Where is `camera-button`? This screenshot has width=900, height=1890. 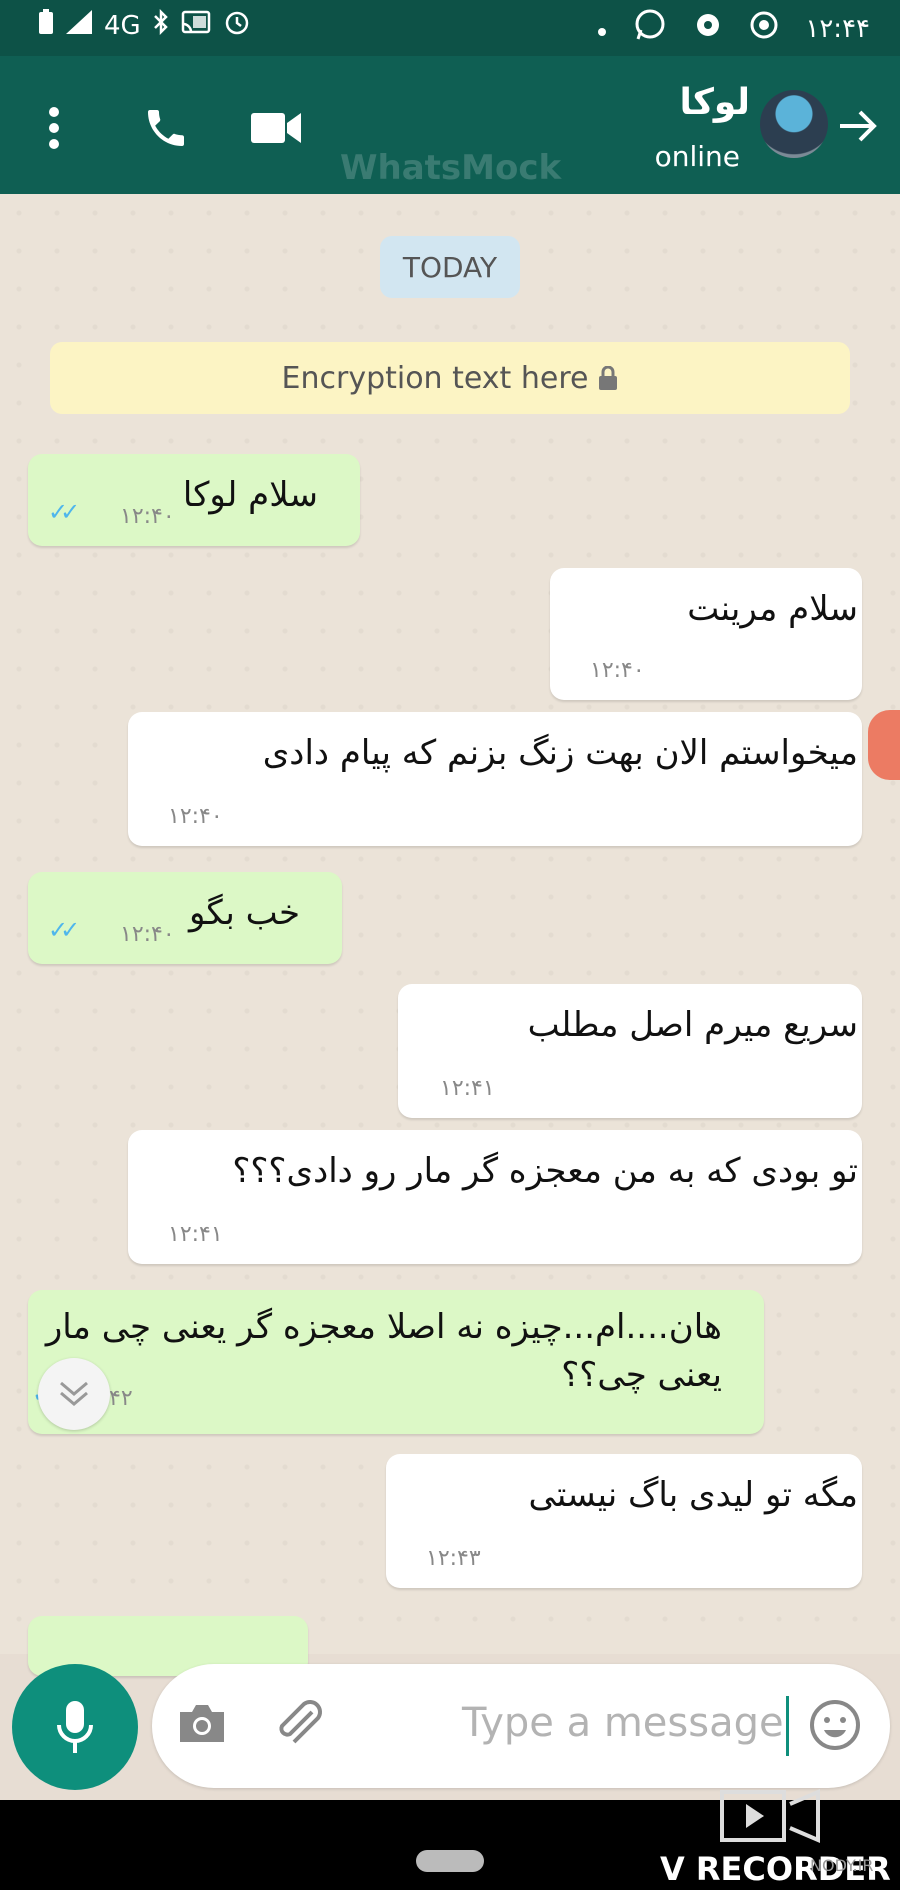
camera-button is located at coordinates (202, 1726).